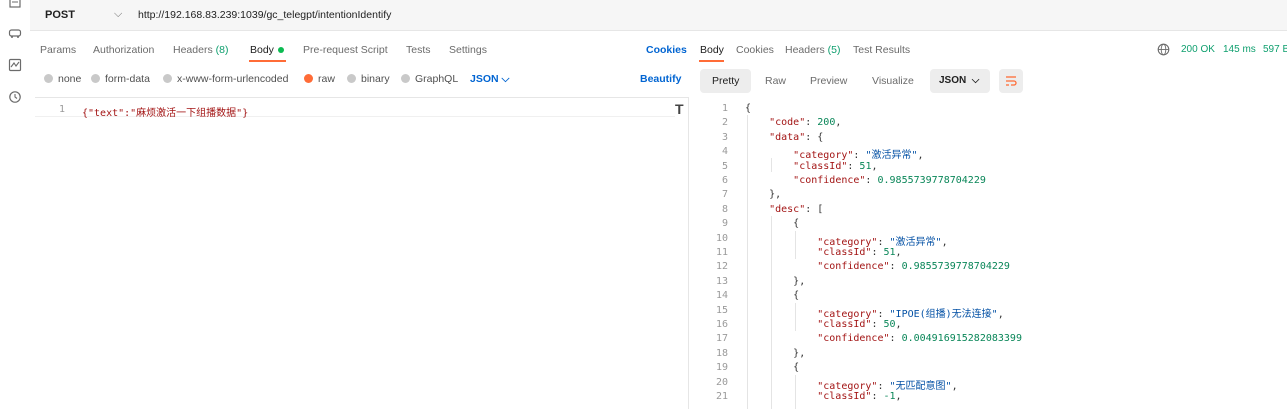  What do you see at coordinates (70, 79) in the screenshot?
I see `radio-none-label: none` at bounding box center [70, 79].